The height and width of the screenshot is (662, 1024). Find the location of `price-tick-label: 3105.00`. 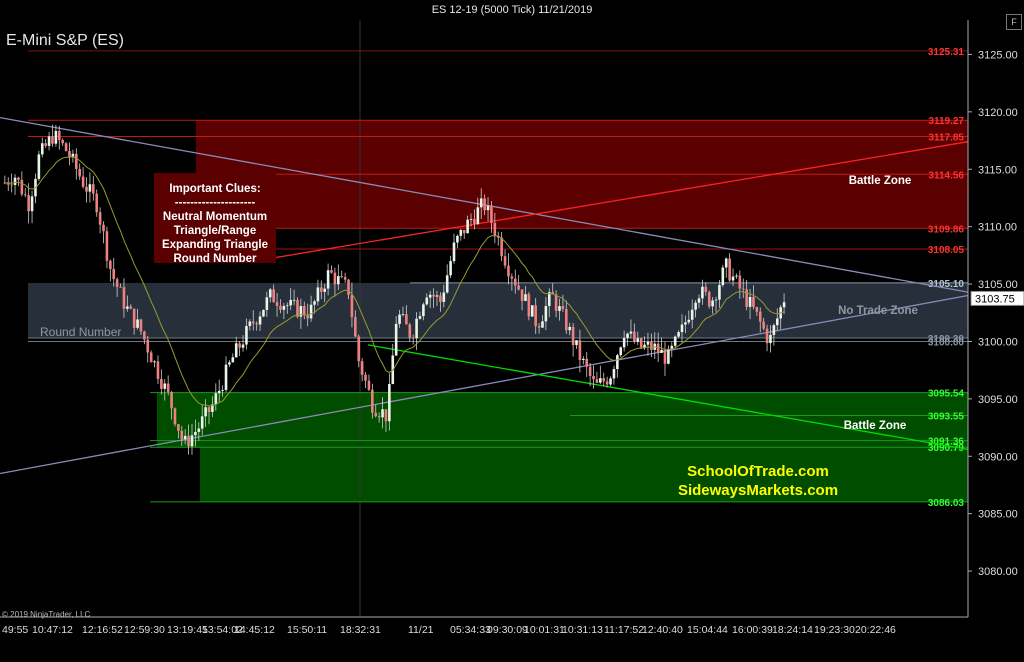

price-tick-label: 3105.00 is located at coordinates (998, 285).